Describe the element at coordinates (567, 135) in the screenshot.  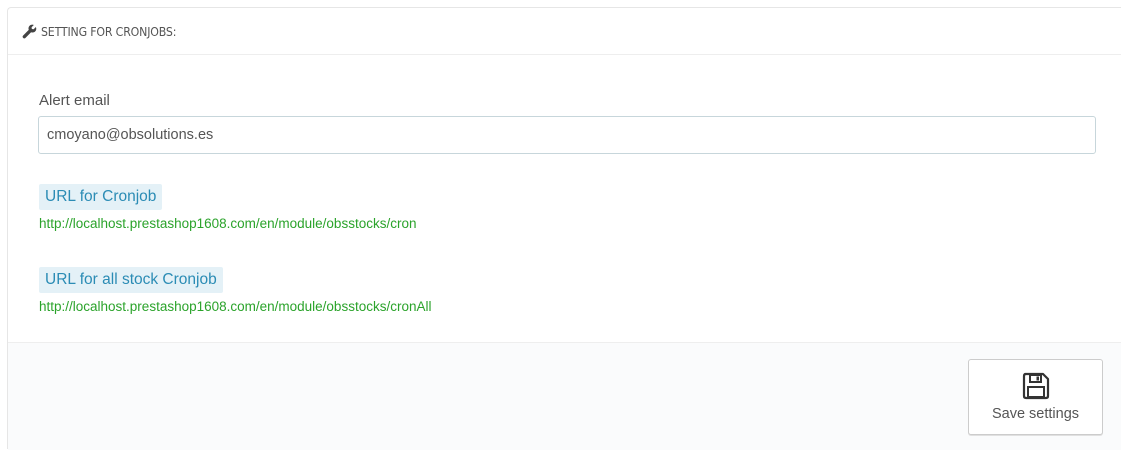
I see `alert-email-input` at that location.